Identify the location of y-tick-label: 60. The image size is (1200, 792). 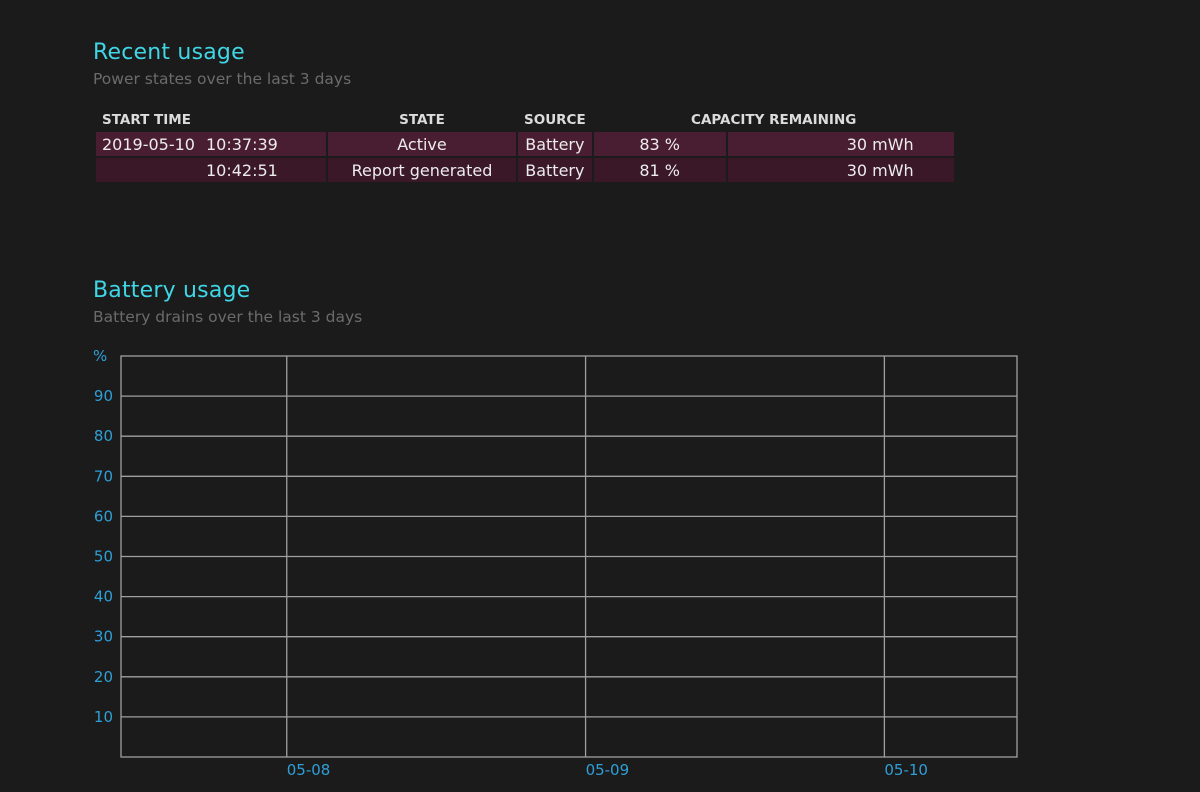
(103, 516).